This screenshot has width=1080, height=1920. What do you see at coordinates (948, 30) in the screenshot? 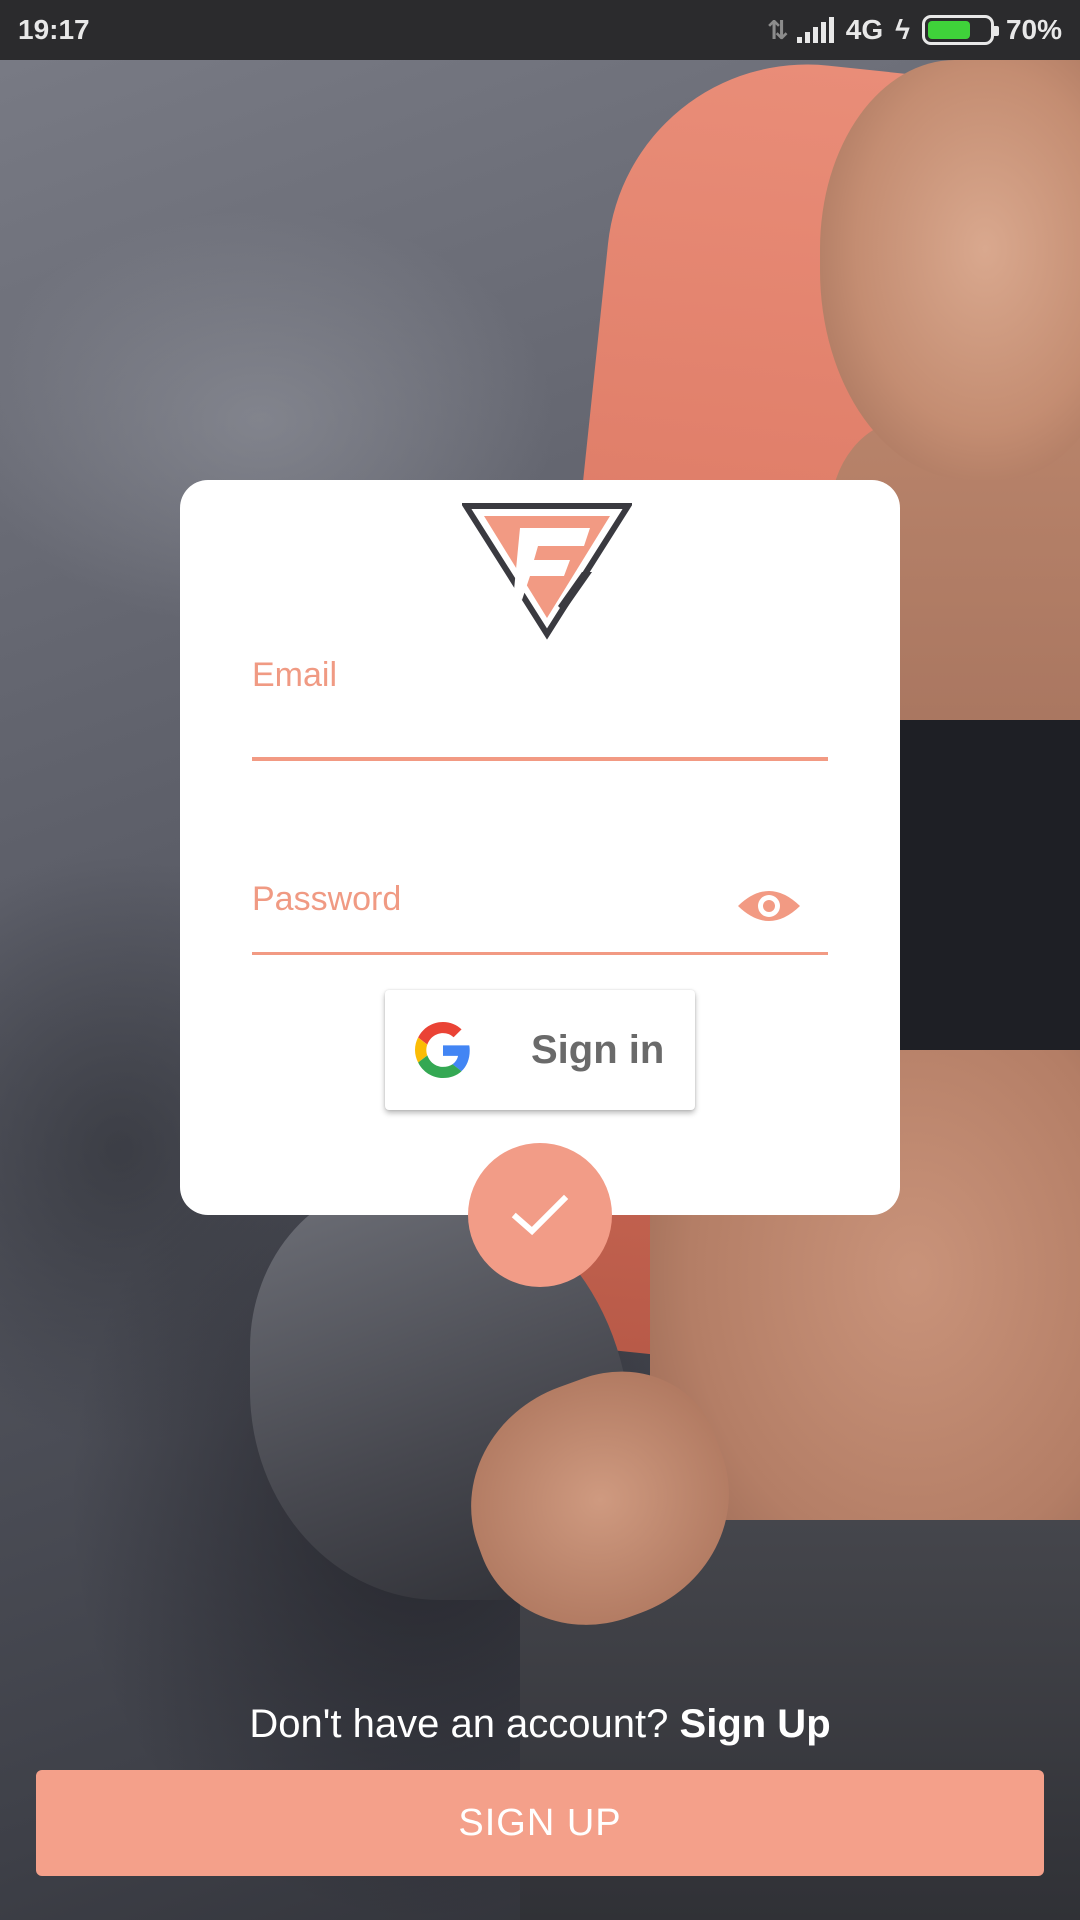
I see `battery-level-fill` at bounding box center [948, 30].